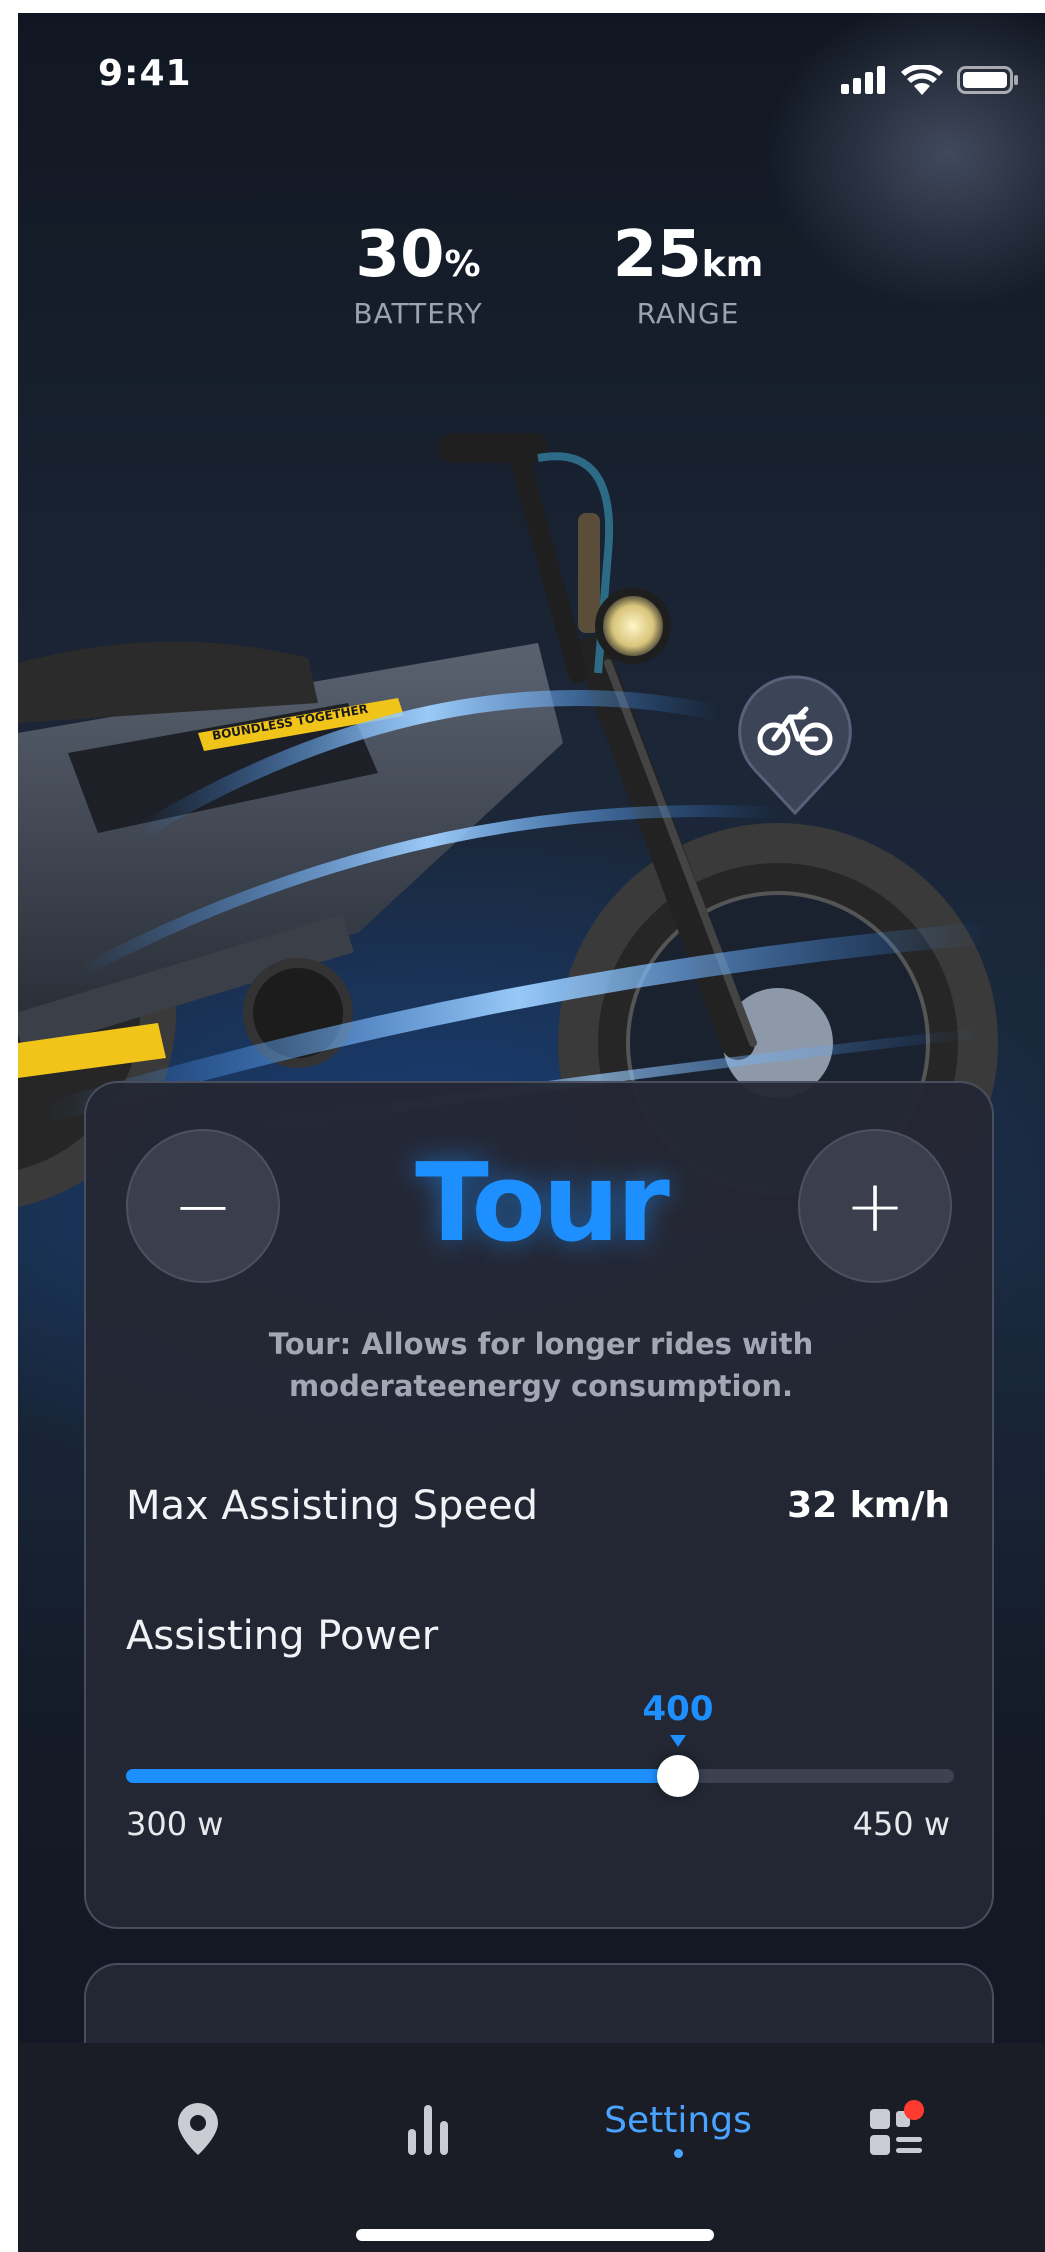  Describe the element at coordinates (901, 1824) in the screenshot. I see `slider-max-label: 450 w` at that location.